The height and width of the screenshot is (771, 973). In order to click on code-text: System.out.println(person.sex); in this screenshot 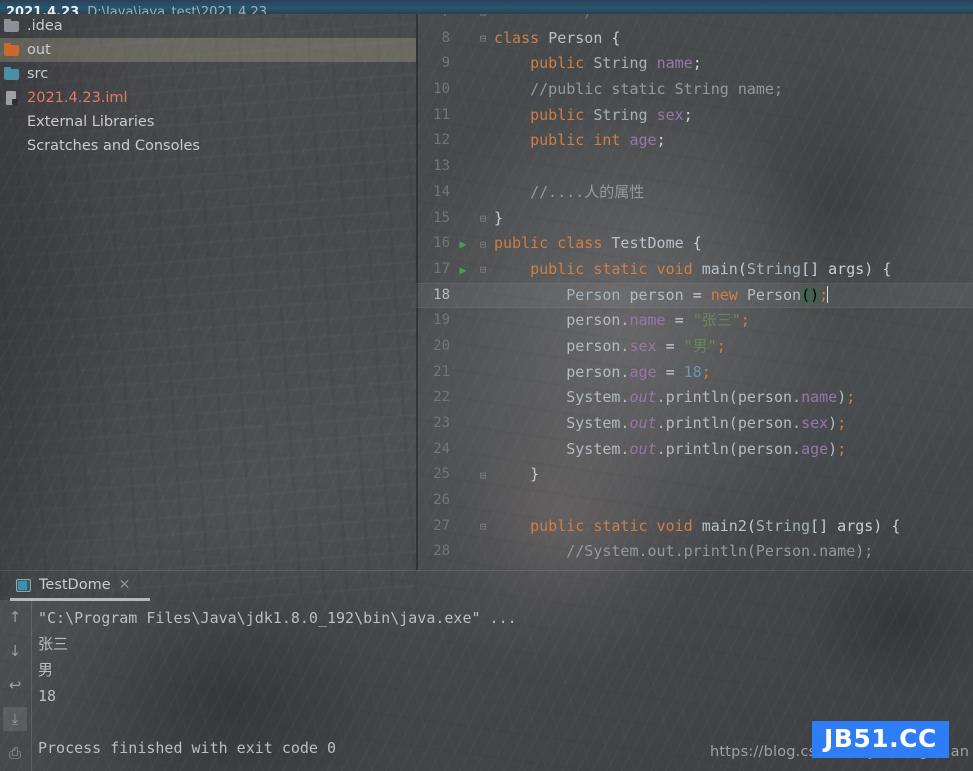, I will do `click(670, 423)`.